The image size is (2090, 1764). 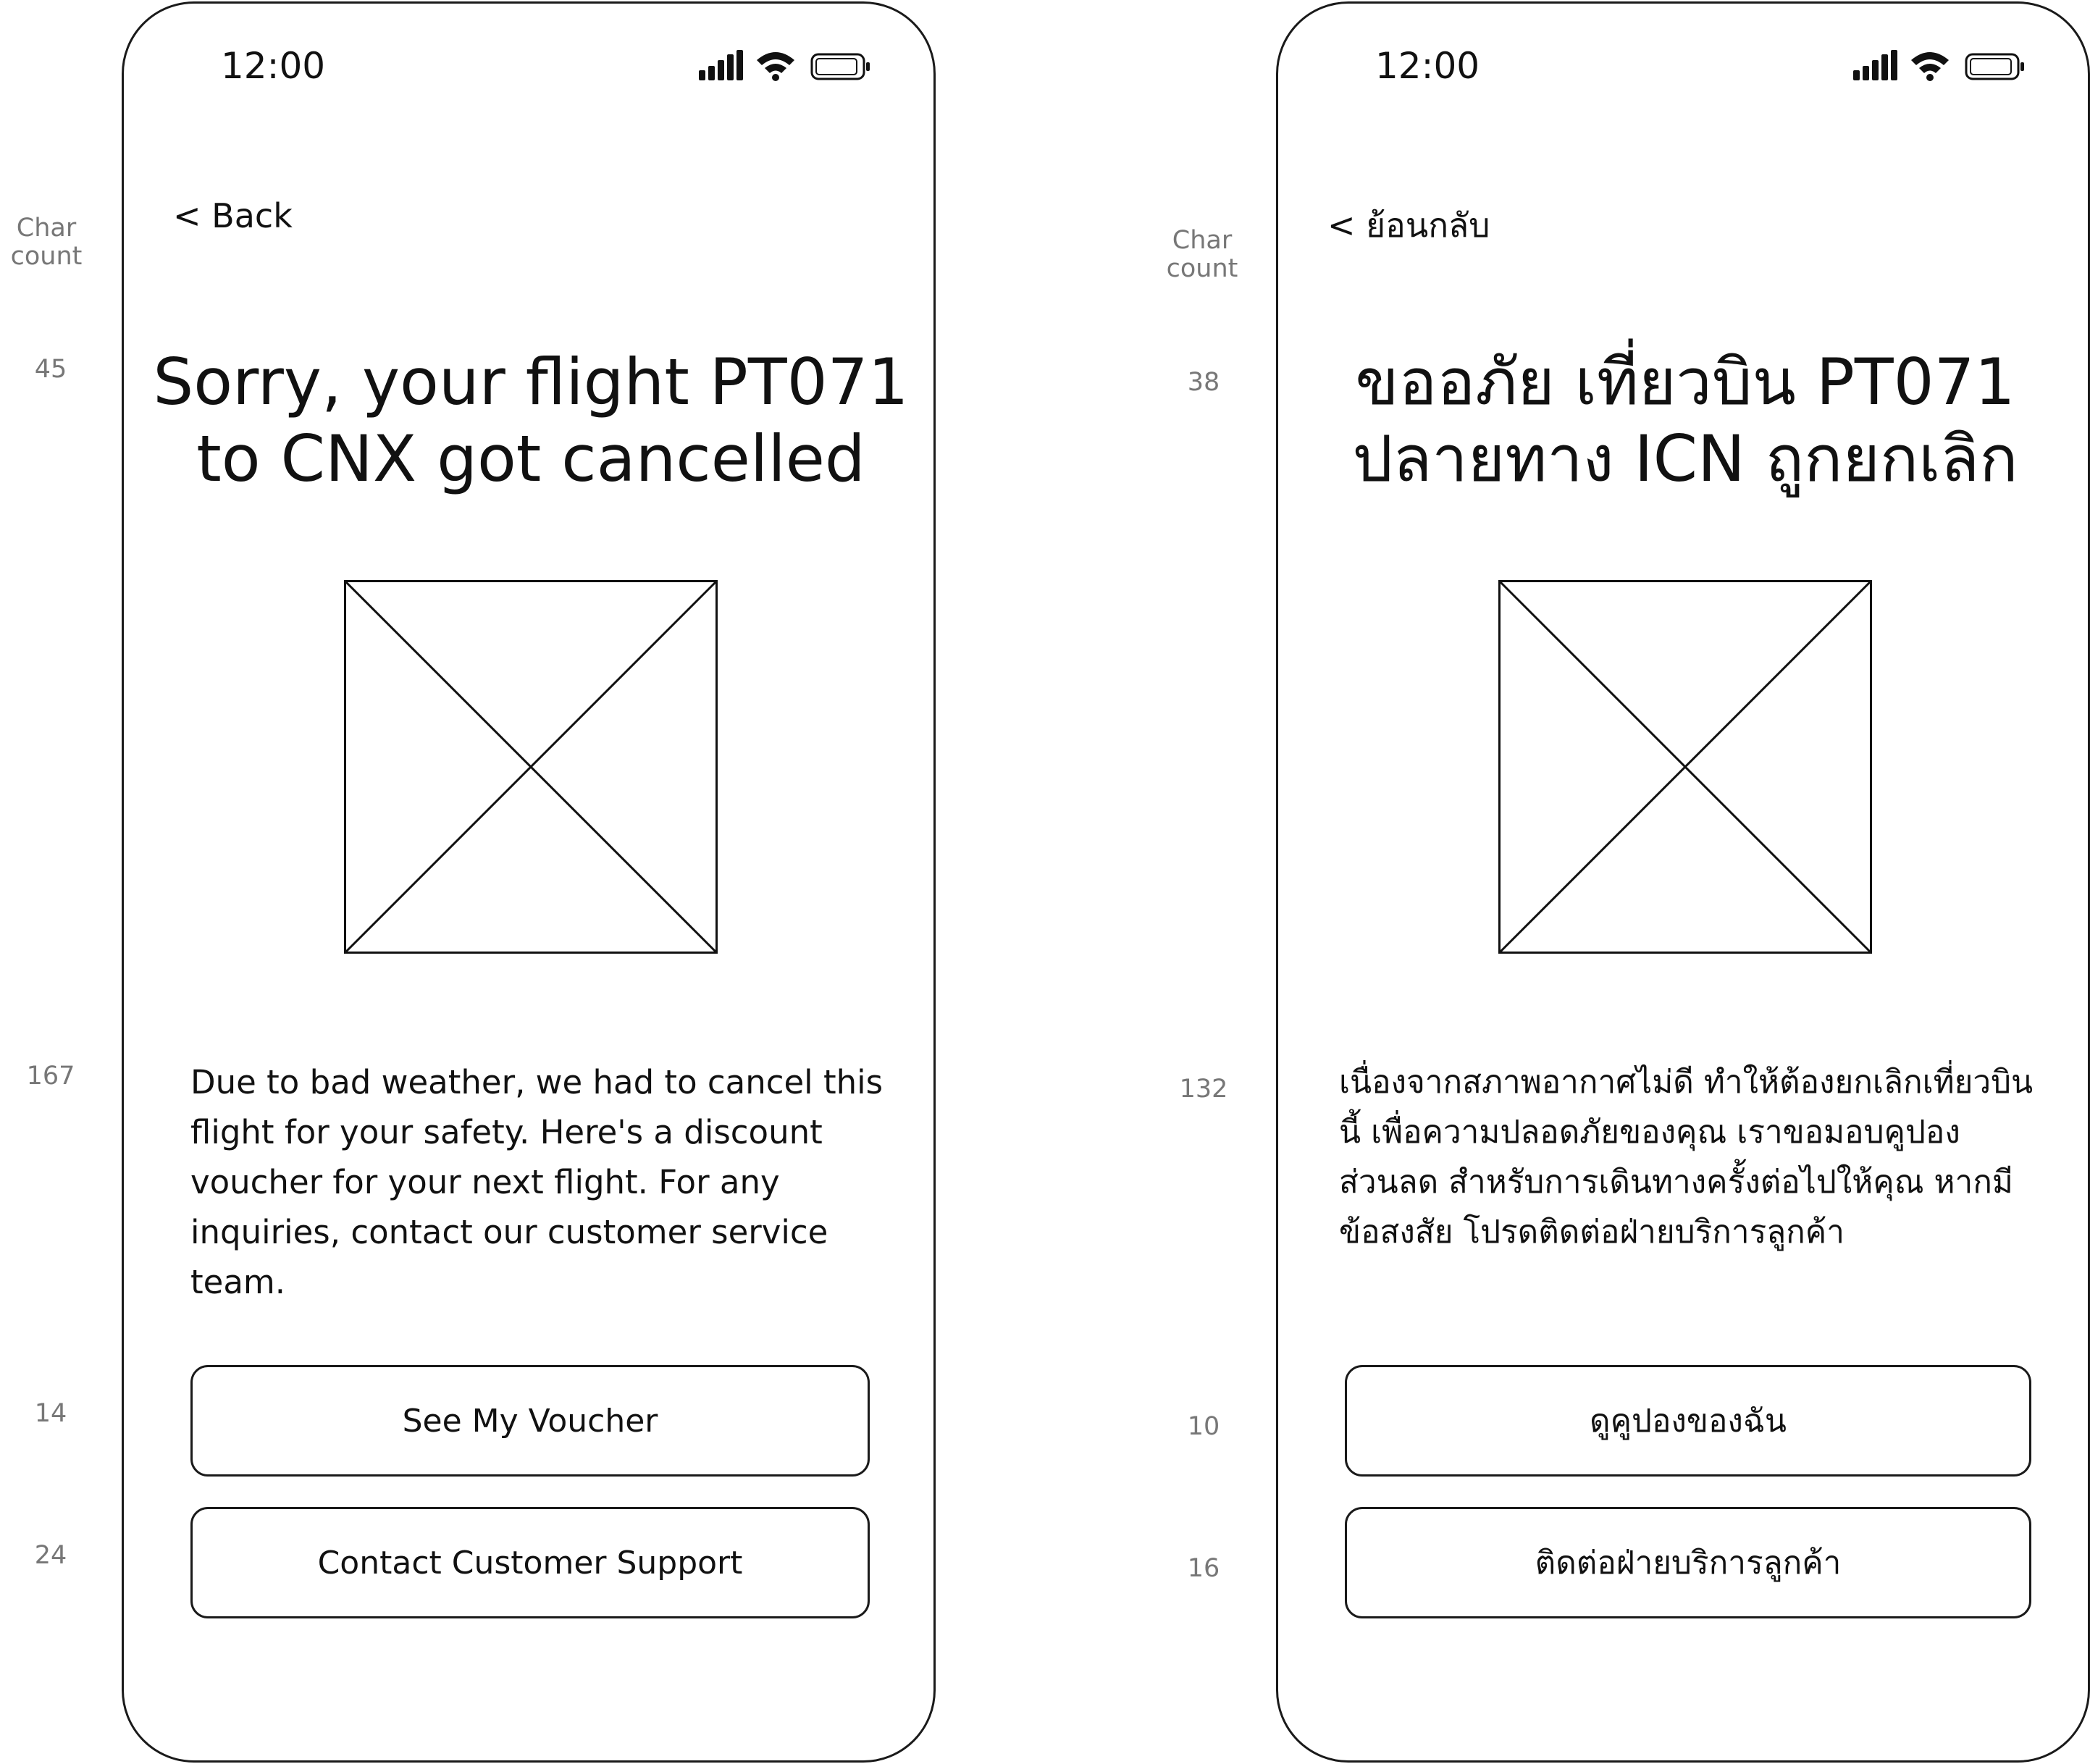 I want to click on back-button: < Back, so click(x=233, y=216).